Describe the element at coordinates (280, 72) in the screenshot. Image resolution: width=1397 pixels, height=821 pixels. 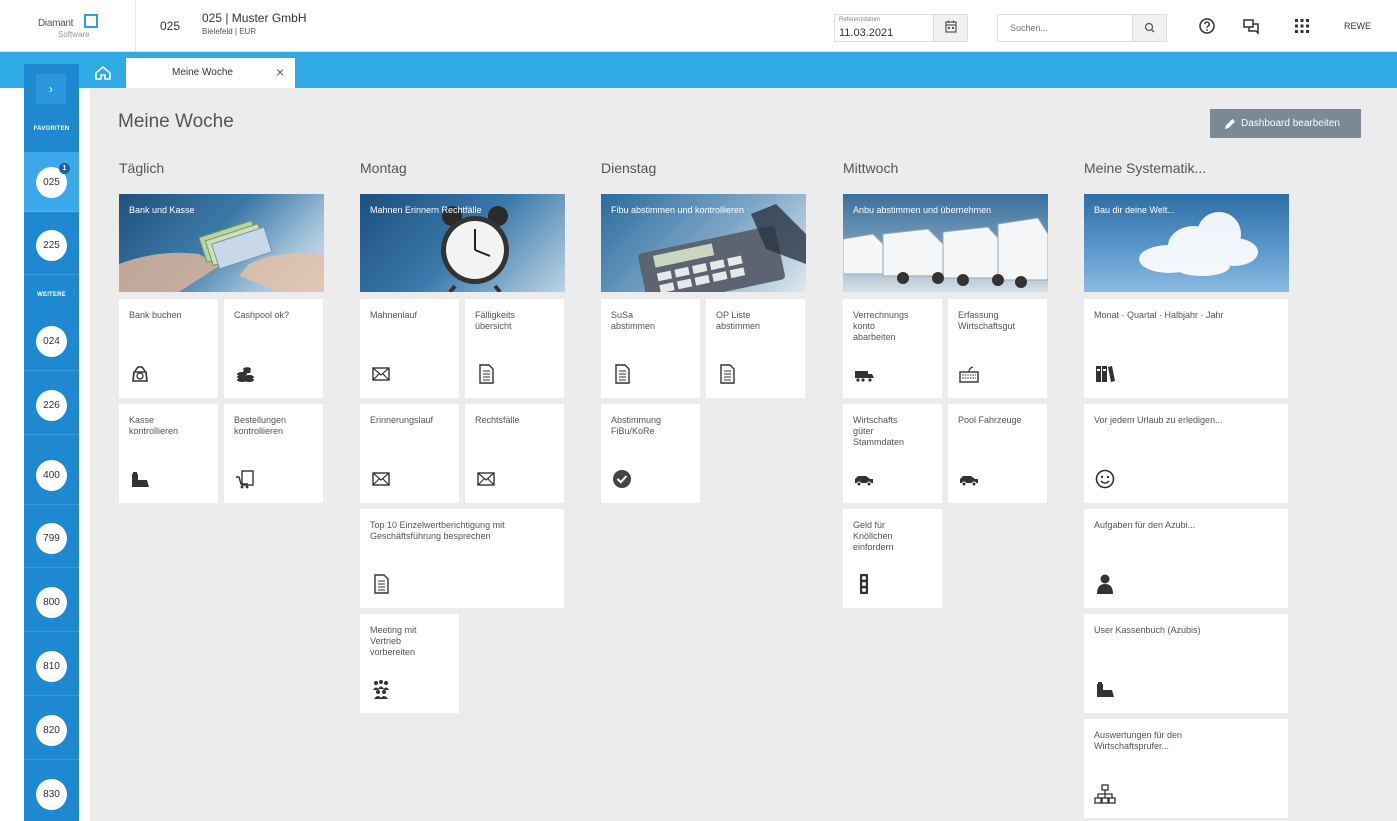
I see `close-icon: ×` at that location.